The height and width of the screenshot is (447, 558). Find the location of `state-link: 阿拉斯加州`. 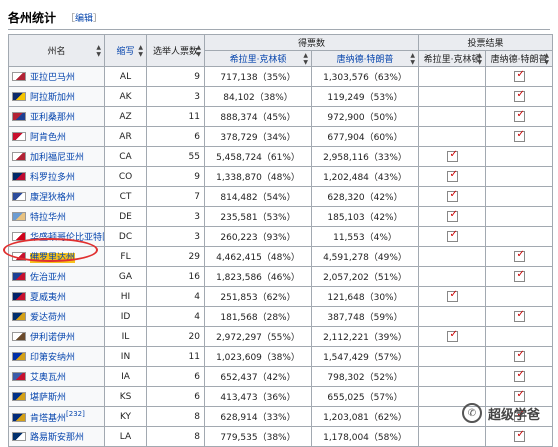

state-link: 阿拉斯加州 is located at coordinates (52, 98).